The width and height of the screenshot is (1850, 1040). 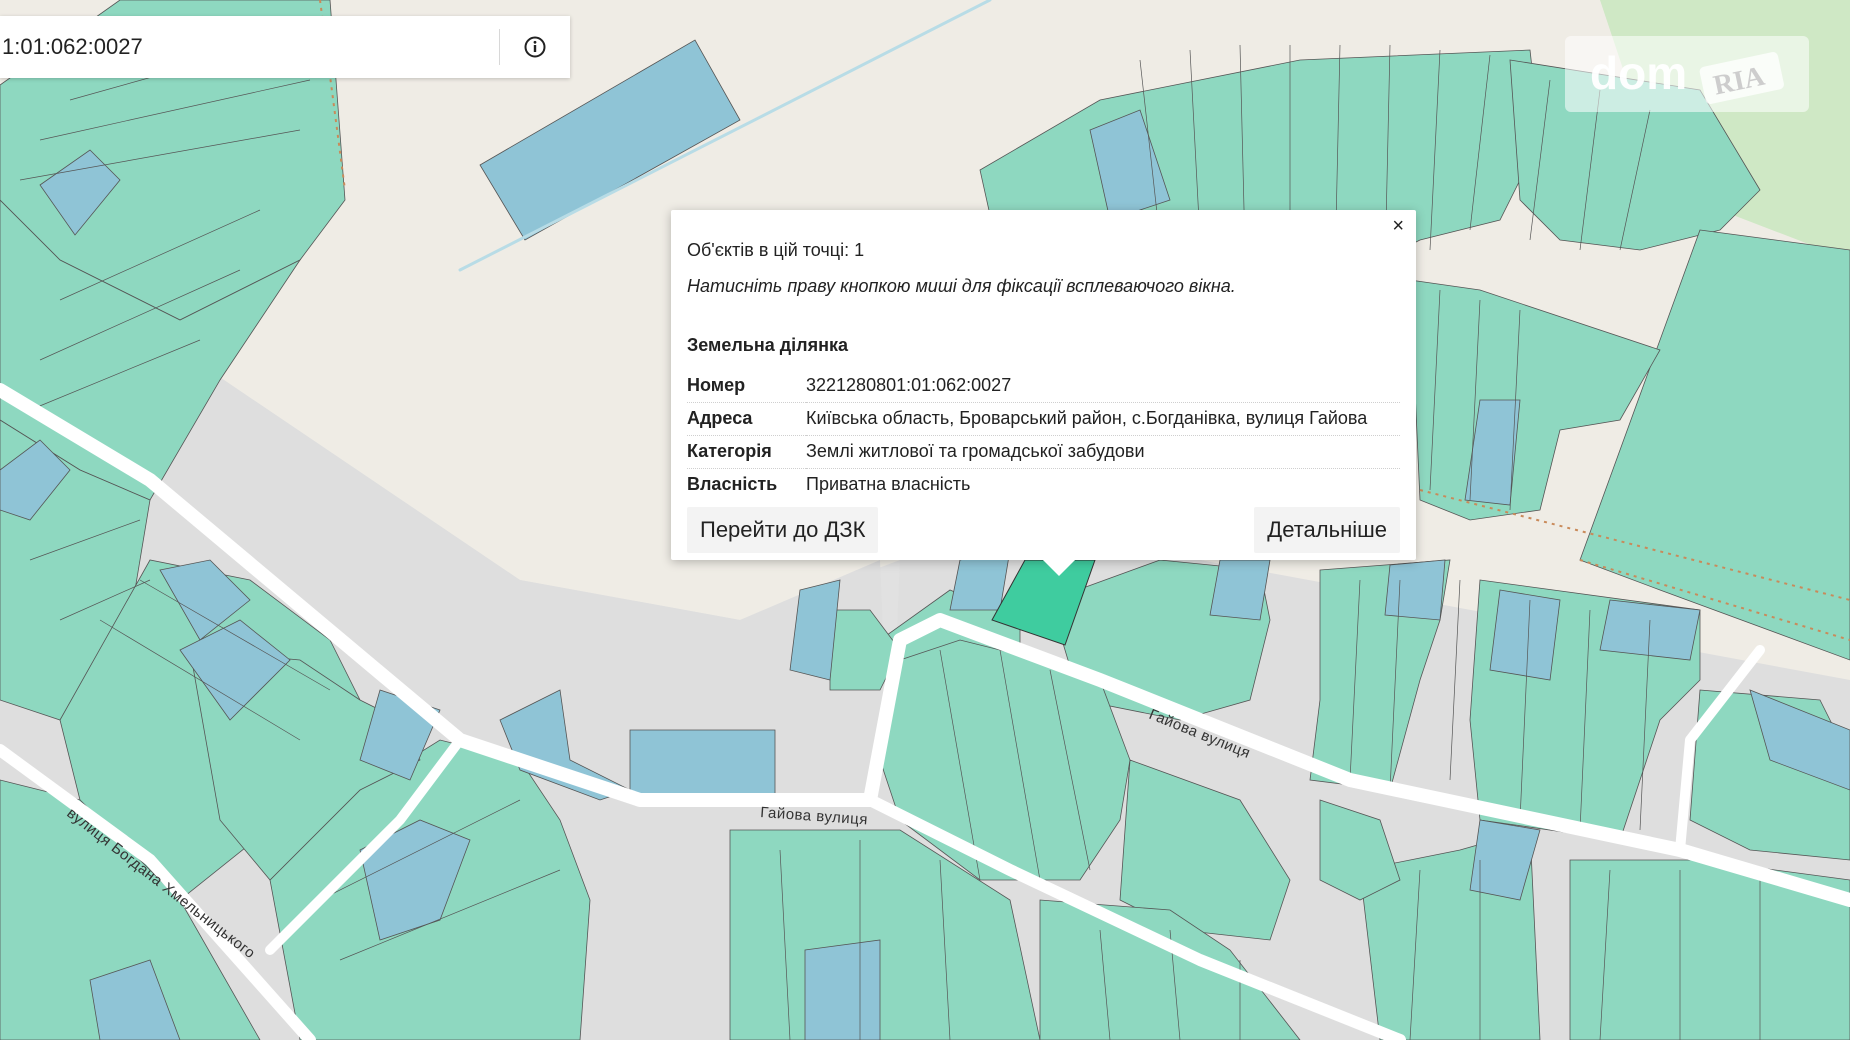 What do you see at coordinates (1638, 73) in the screenshot?
I see `watermark-brand: dom` at bounding box center [1638, 73].